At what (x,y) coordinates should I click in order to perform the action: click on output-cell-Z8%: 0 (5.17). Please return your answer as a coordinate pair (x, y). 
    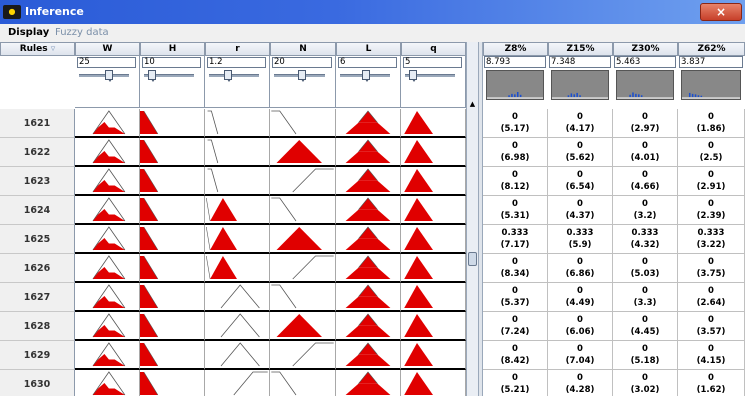
    Looking at the image, I should click on (515, 123).